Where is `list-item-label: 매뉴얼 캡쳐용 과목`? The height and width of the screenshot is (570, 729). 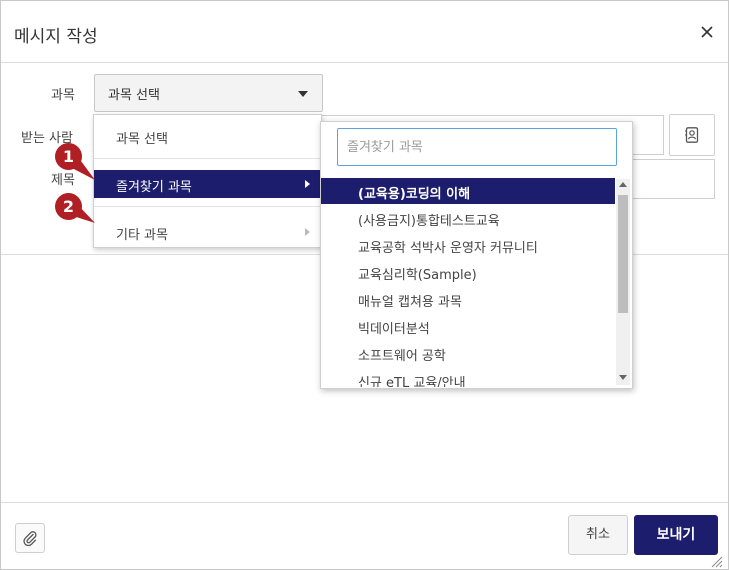
list-item-label: 매뉴얼 캡쳐용 과목 is located at coordinates (410, 302).